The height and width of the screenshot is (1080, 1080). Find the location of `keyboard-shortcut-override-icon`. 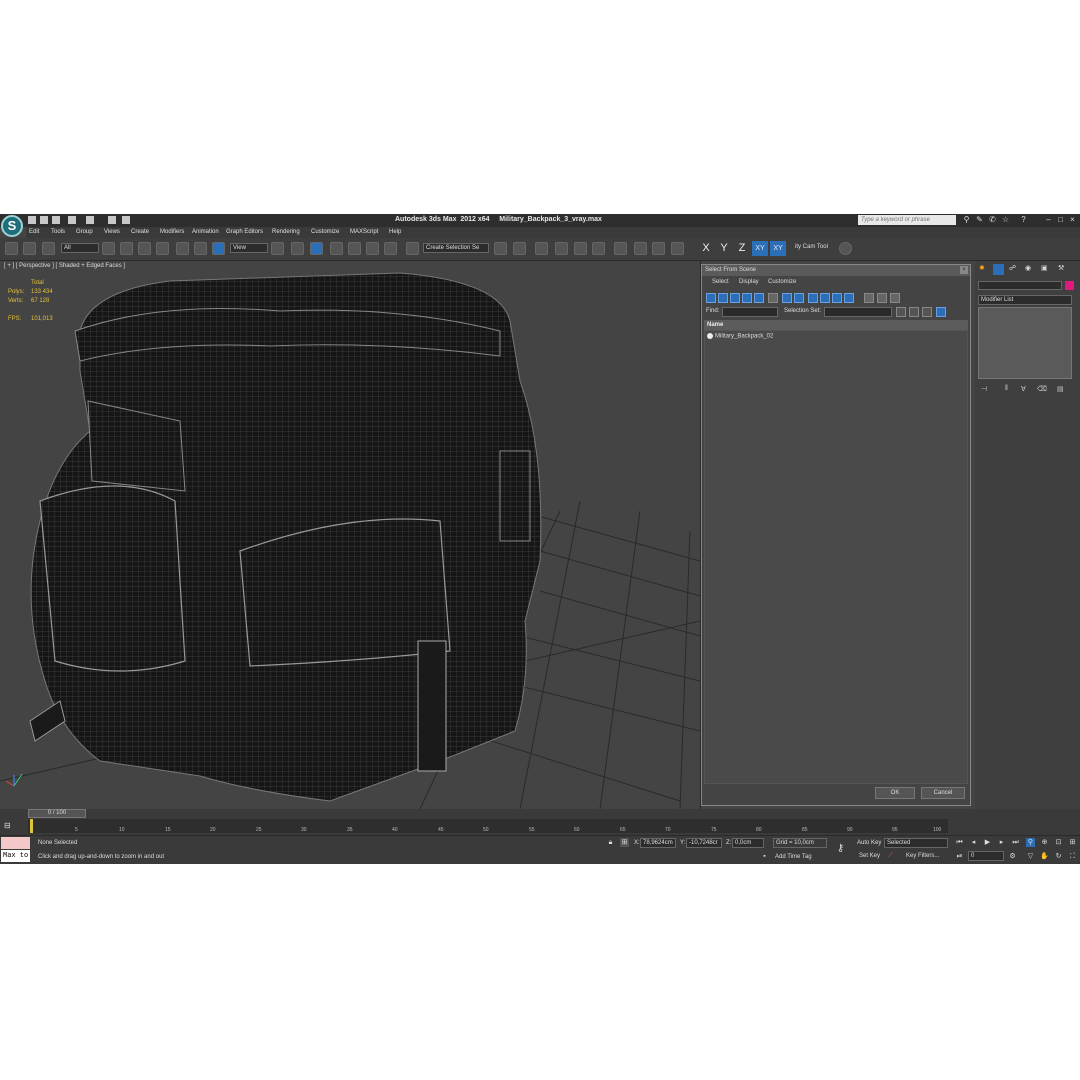

keyboard-shortcut-override-icon is located at coordinates (316, 248).